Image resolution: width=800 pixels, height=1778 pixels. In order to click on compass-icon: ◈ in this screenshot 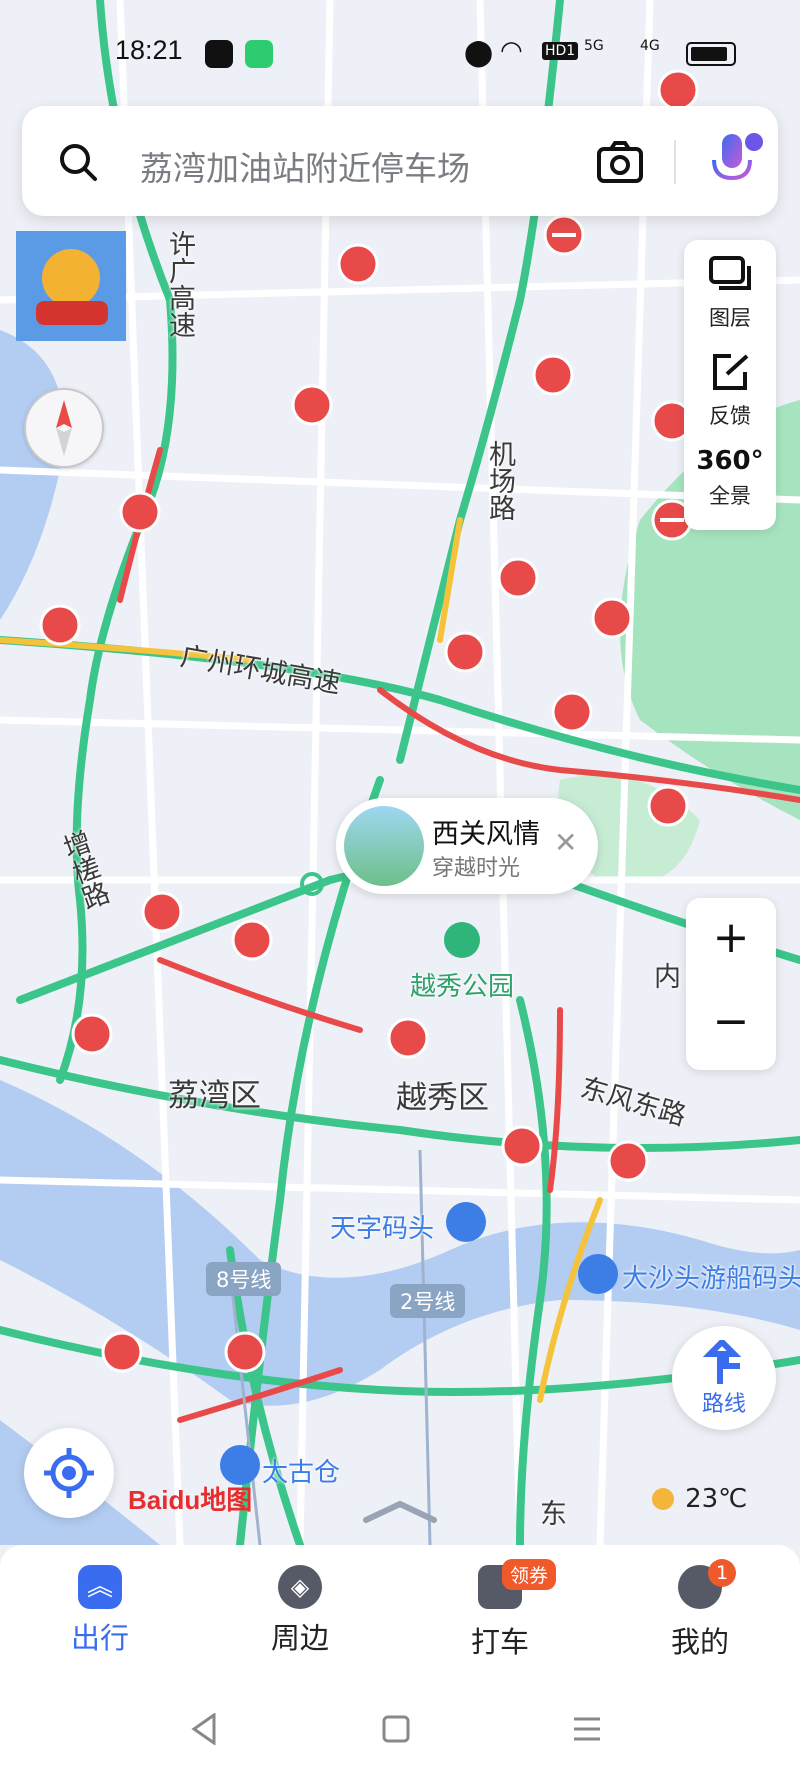, I will do `click(300, 1587)`.